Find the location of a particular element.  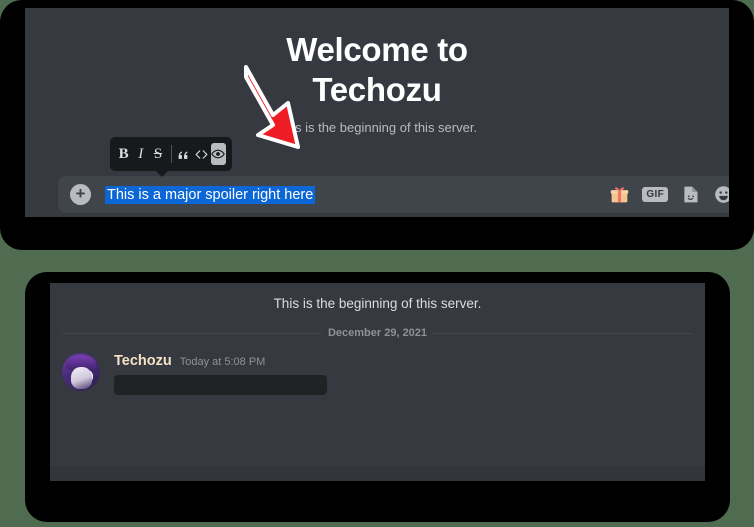

date-divider: December 29, 2021 is located at coordinates (378, 333).